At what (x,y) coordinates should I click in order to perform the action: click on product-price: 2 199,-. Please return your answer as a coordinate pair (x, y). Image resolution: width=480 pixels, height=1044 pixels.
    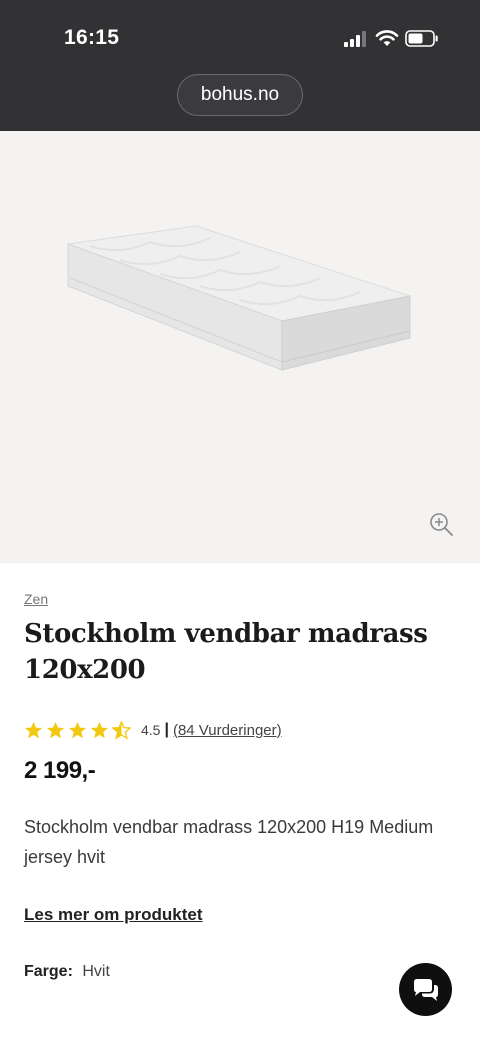
    Looking at the image, I should click on (60, 770).